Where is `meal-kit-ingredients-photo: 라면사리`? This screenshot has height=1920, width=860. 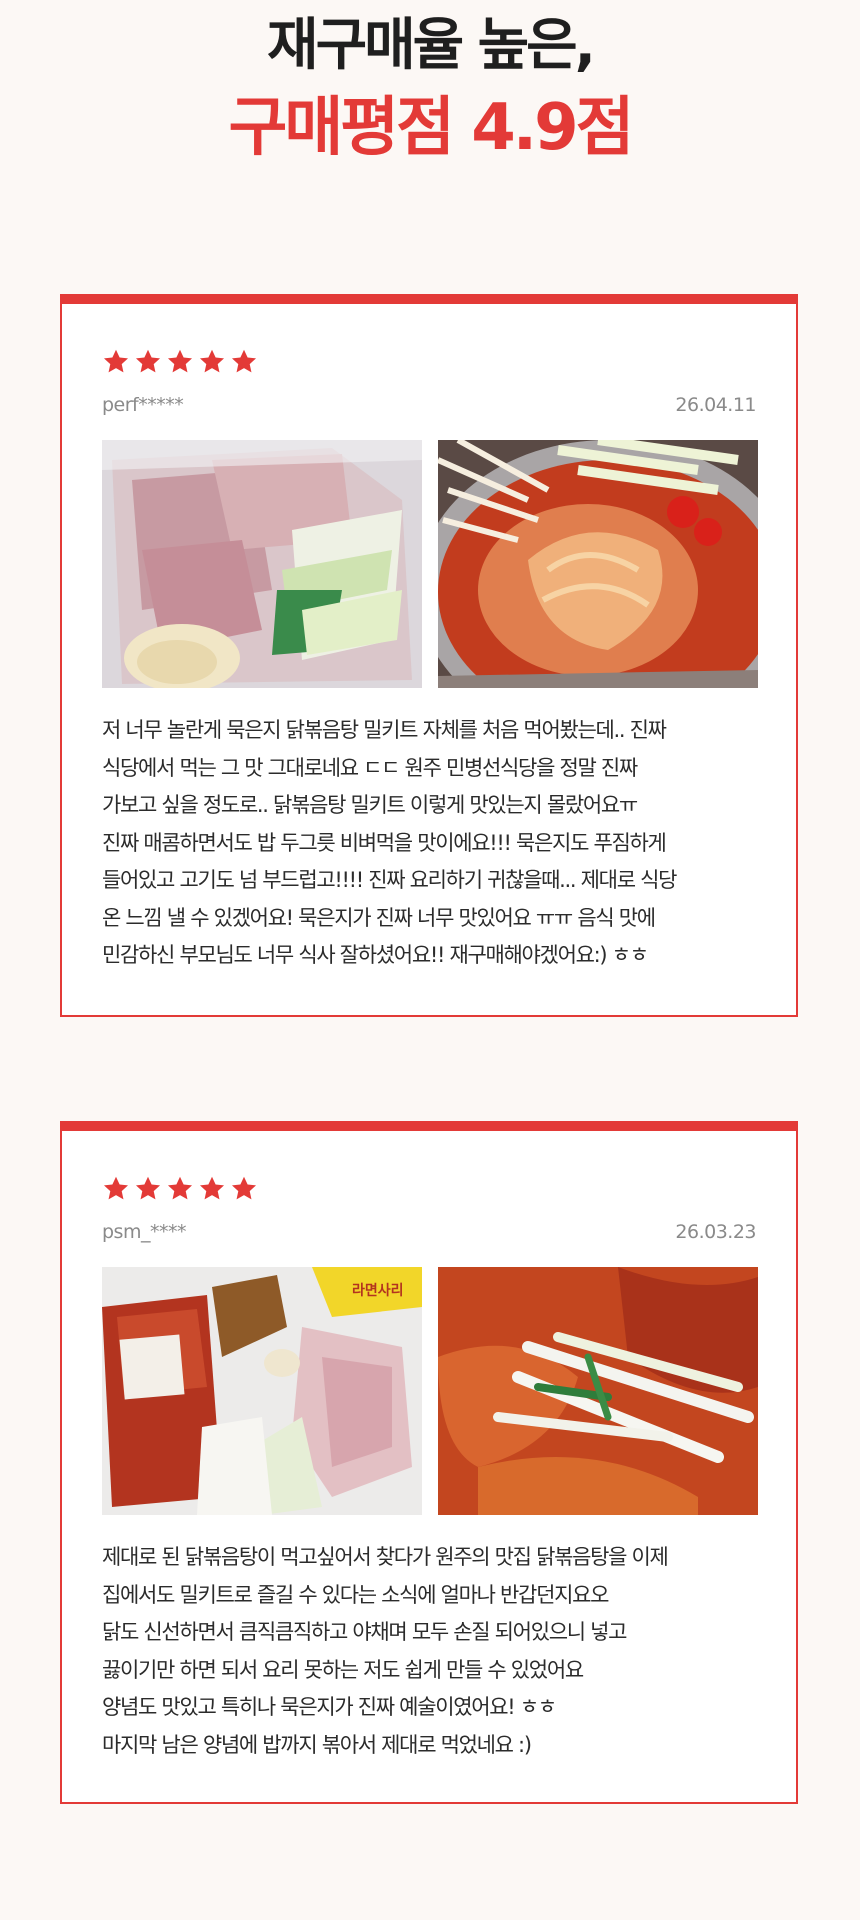
meal-kit-ingredients-photo: 라면사리 is located at coordinates (262, 1391).